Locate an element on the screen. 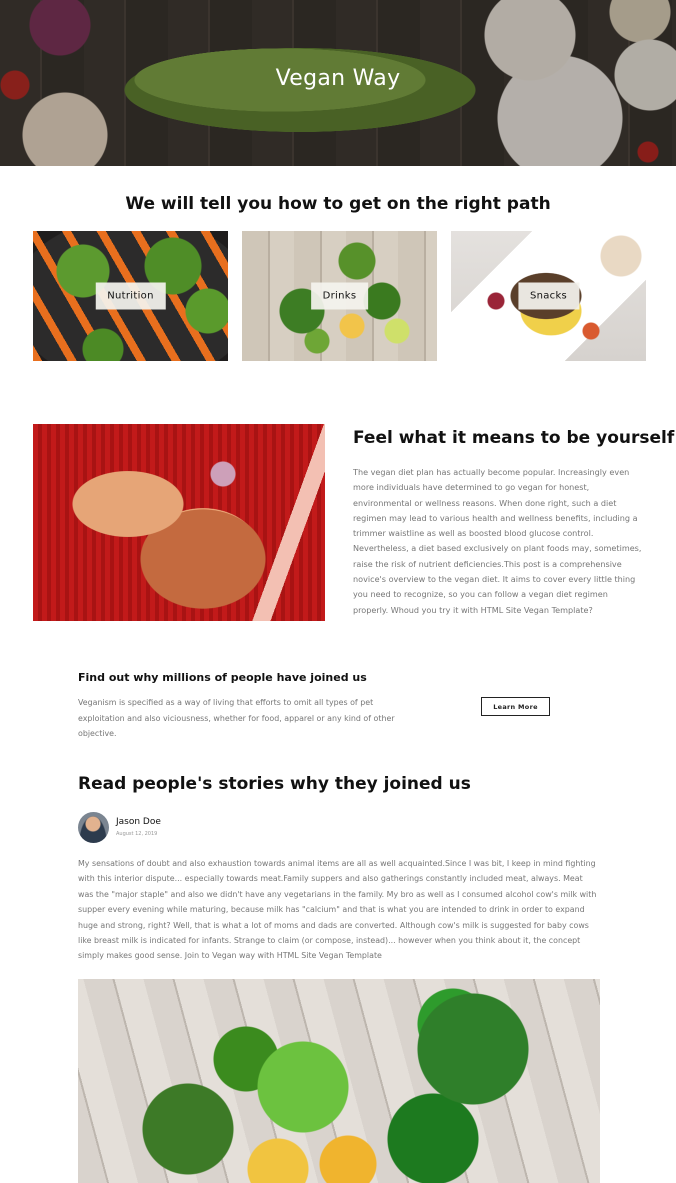 The height and width of the screenshot is (1183, 676). category-label-drinks: Drinks is located at coordinates (339, 296).